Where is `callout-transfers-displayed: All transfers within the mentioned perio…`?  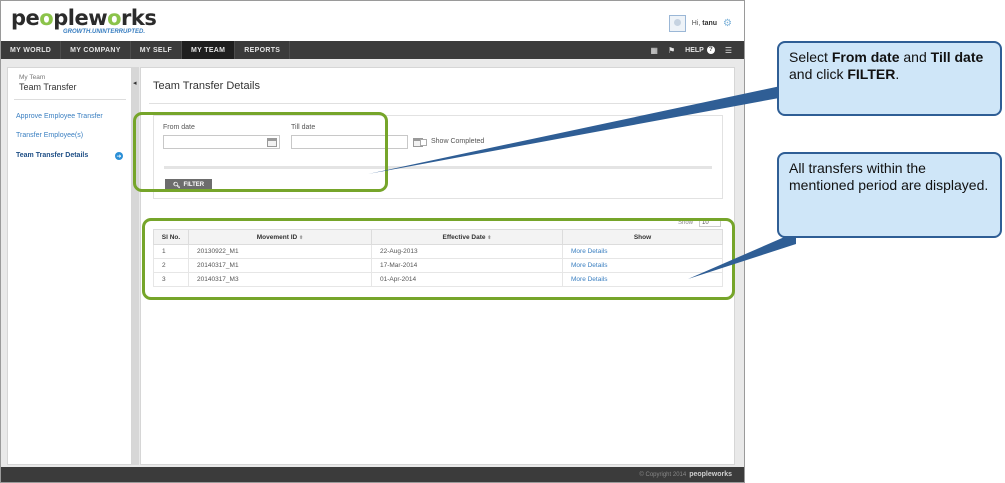 callout-transfers-displayed: All transfers within the mentioned perio… is located at coordinates (889, 195).